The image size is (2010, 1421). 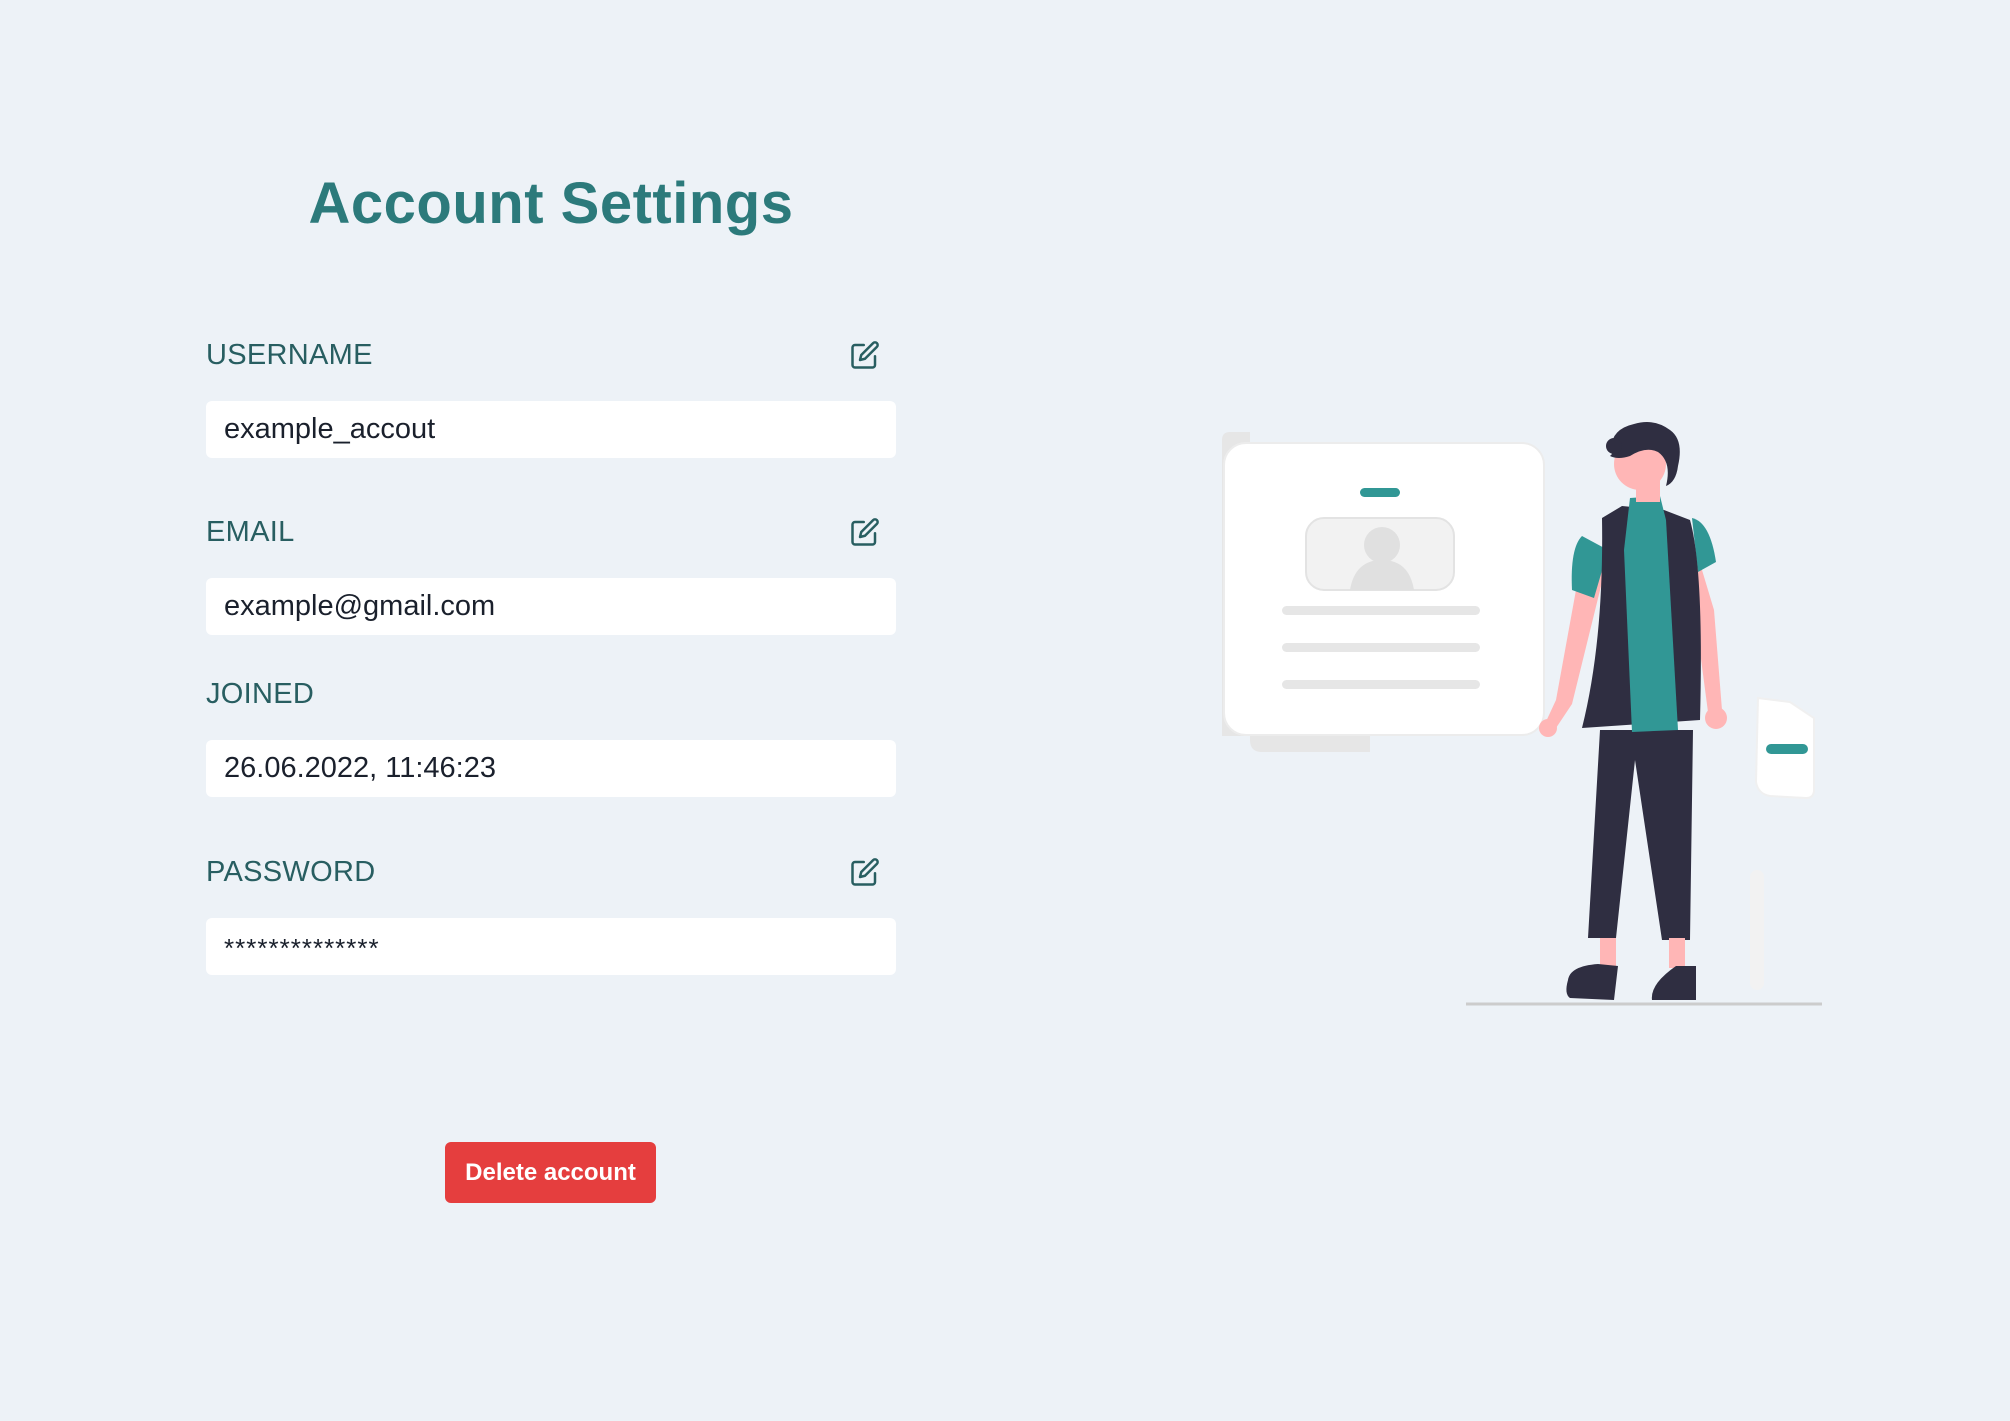 What do you see at coordinates (551, 733) in the screenshot?
I see `joined-field-group: JOINED 26.06.2022, 11:46:23` at bounding box center [551, 733].